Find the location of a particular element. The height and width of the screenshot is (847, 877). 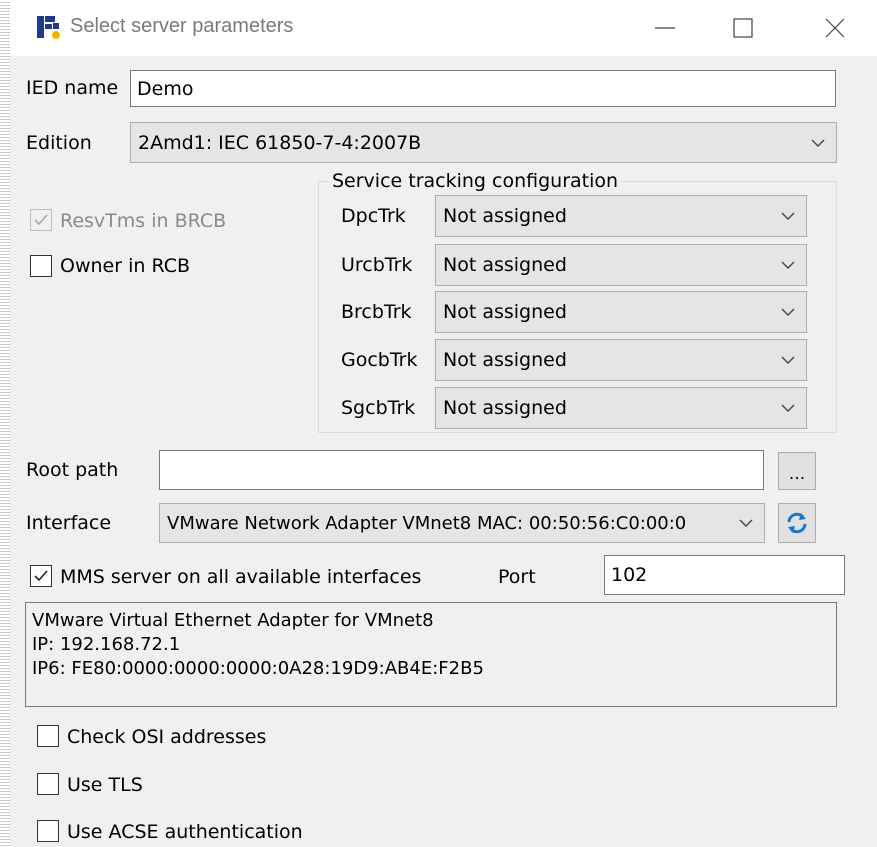

refresh-icon is located at coordinates (797, 523).